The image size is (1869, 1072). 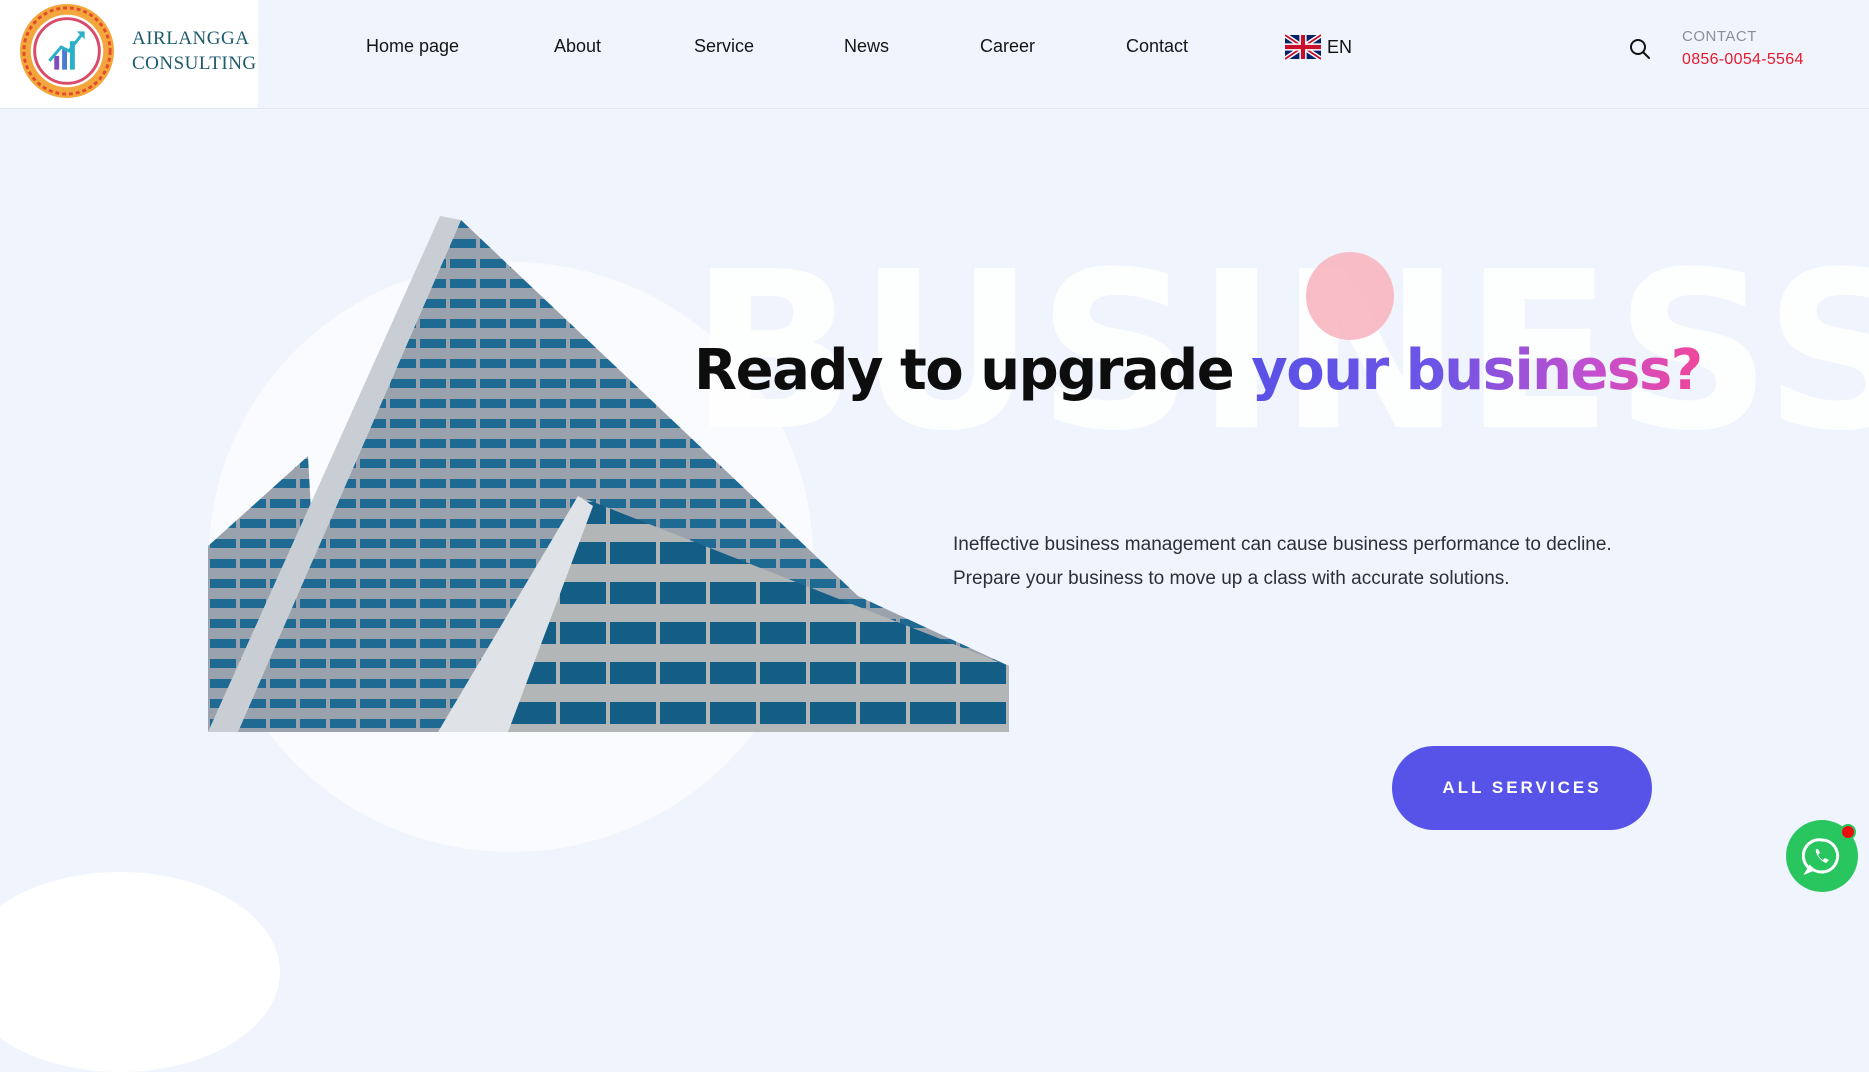 I want to click on nav-item-service: Service, so click(x=724, y=46).